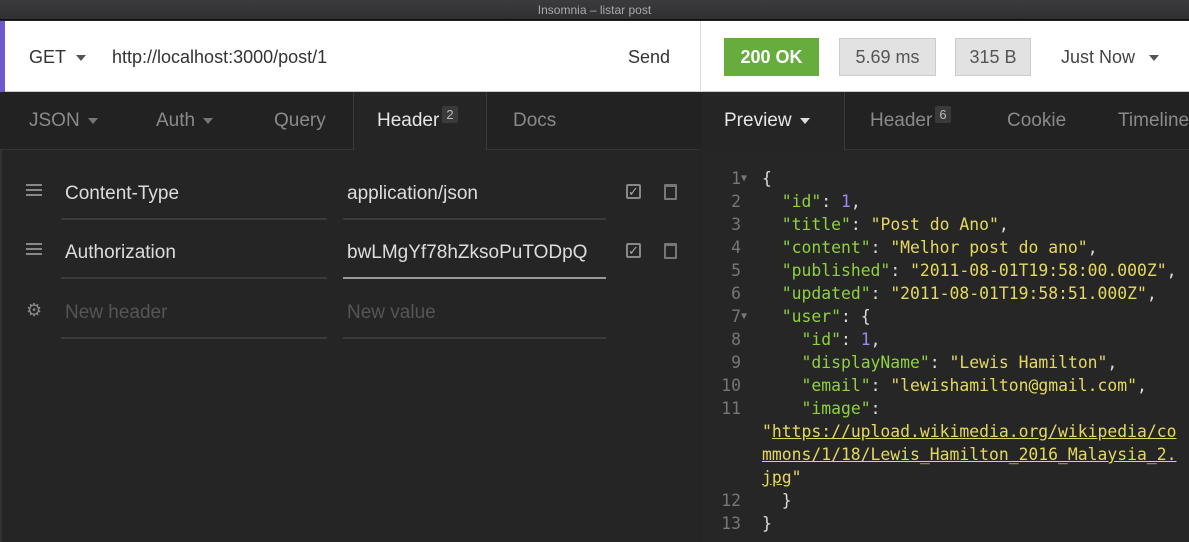 The image size is (1189, 542). I want to click on header-name-input: Content-Type, so click(194, 196).